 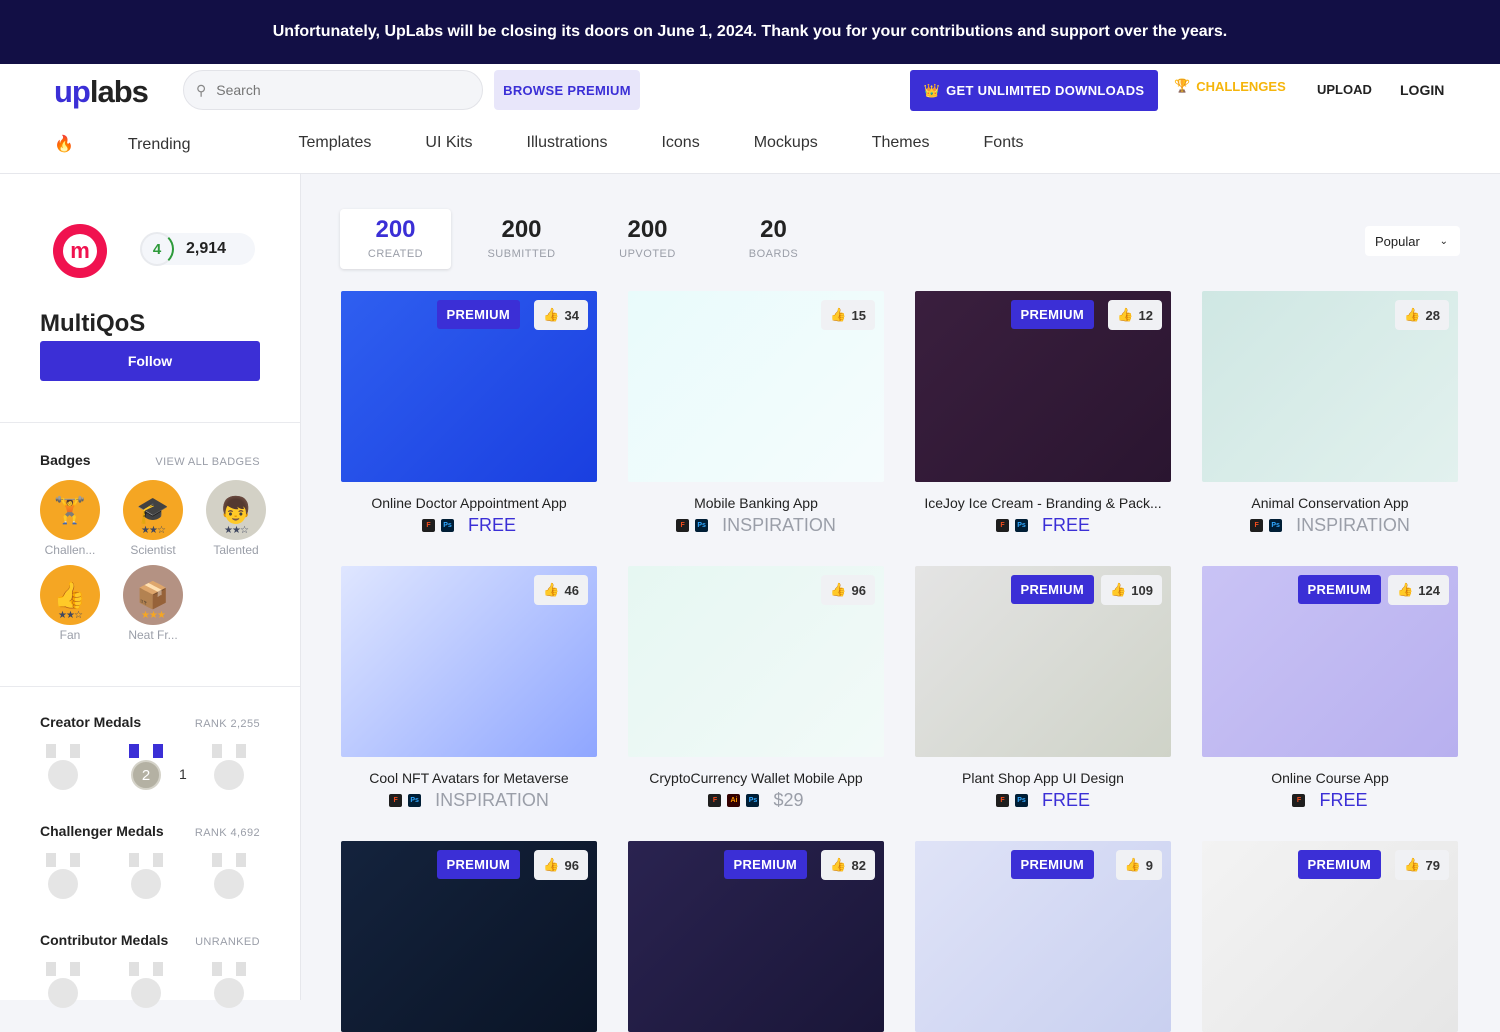 I want to click on profile-name: MultiQoS, so click(x=93, y=323).